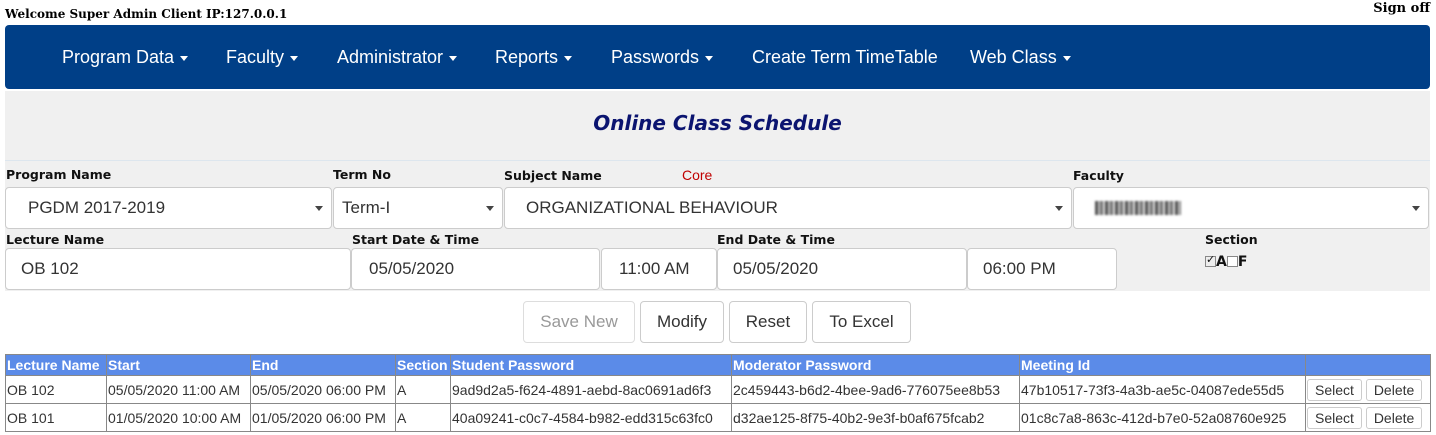  What do you see at coordinates (55, 239) in the screenshot?
I see `lecture-name-label: Lecture Name` at bounding box center [55, 239].